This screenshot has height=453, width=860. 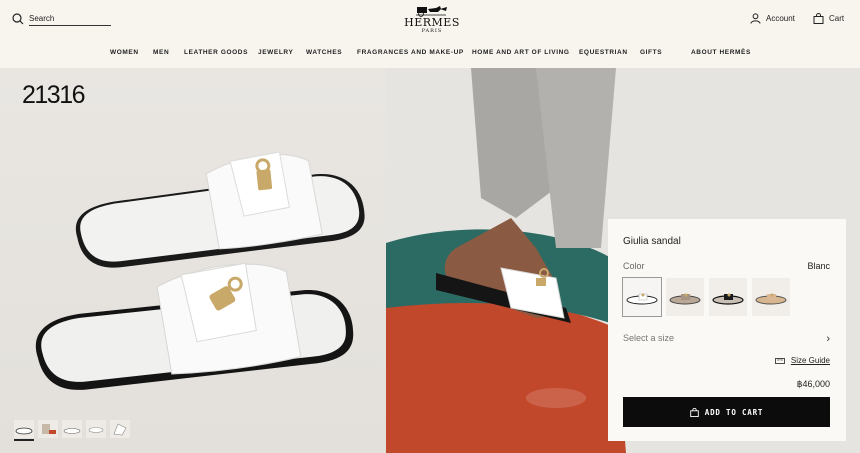 What do you see at coordinates (734, 412) in the screenshot?
I see `add-to-cart-label: ADD TO CART` at bounding box center [734, 412].